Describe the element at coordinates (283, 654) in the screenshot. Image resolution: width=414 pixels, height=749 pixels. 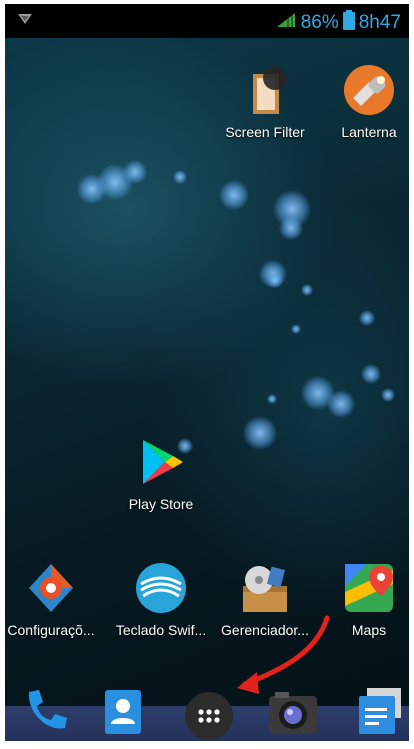
I see `annotation-arrow` at that location.